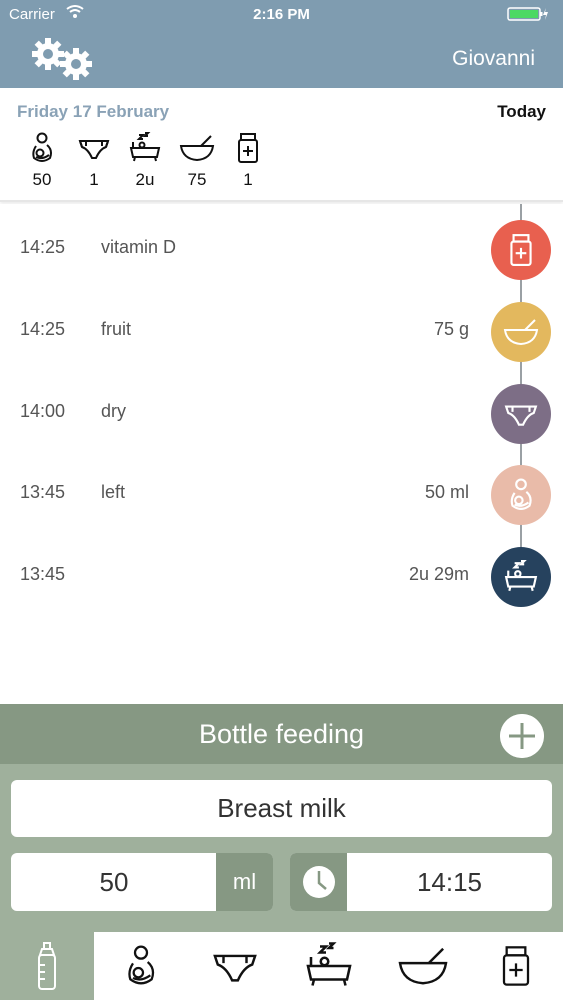 The image size is (563, 1000). Describe the element at coordinates (93, 112) in the screenshot. I see `summary-date: Friday 17 February` at that location.